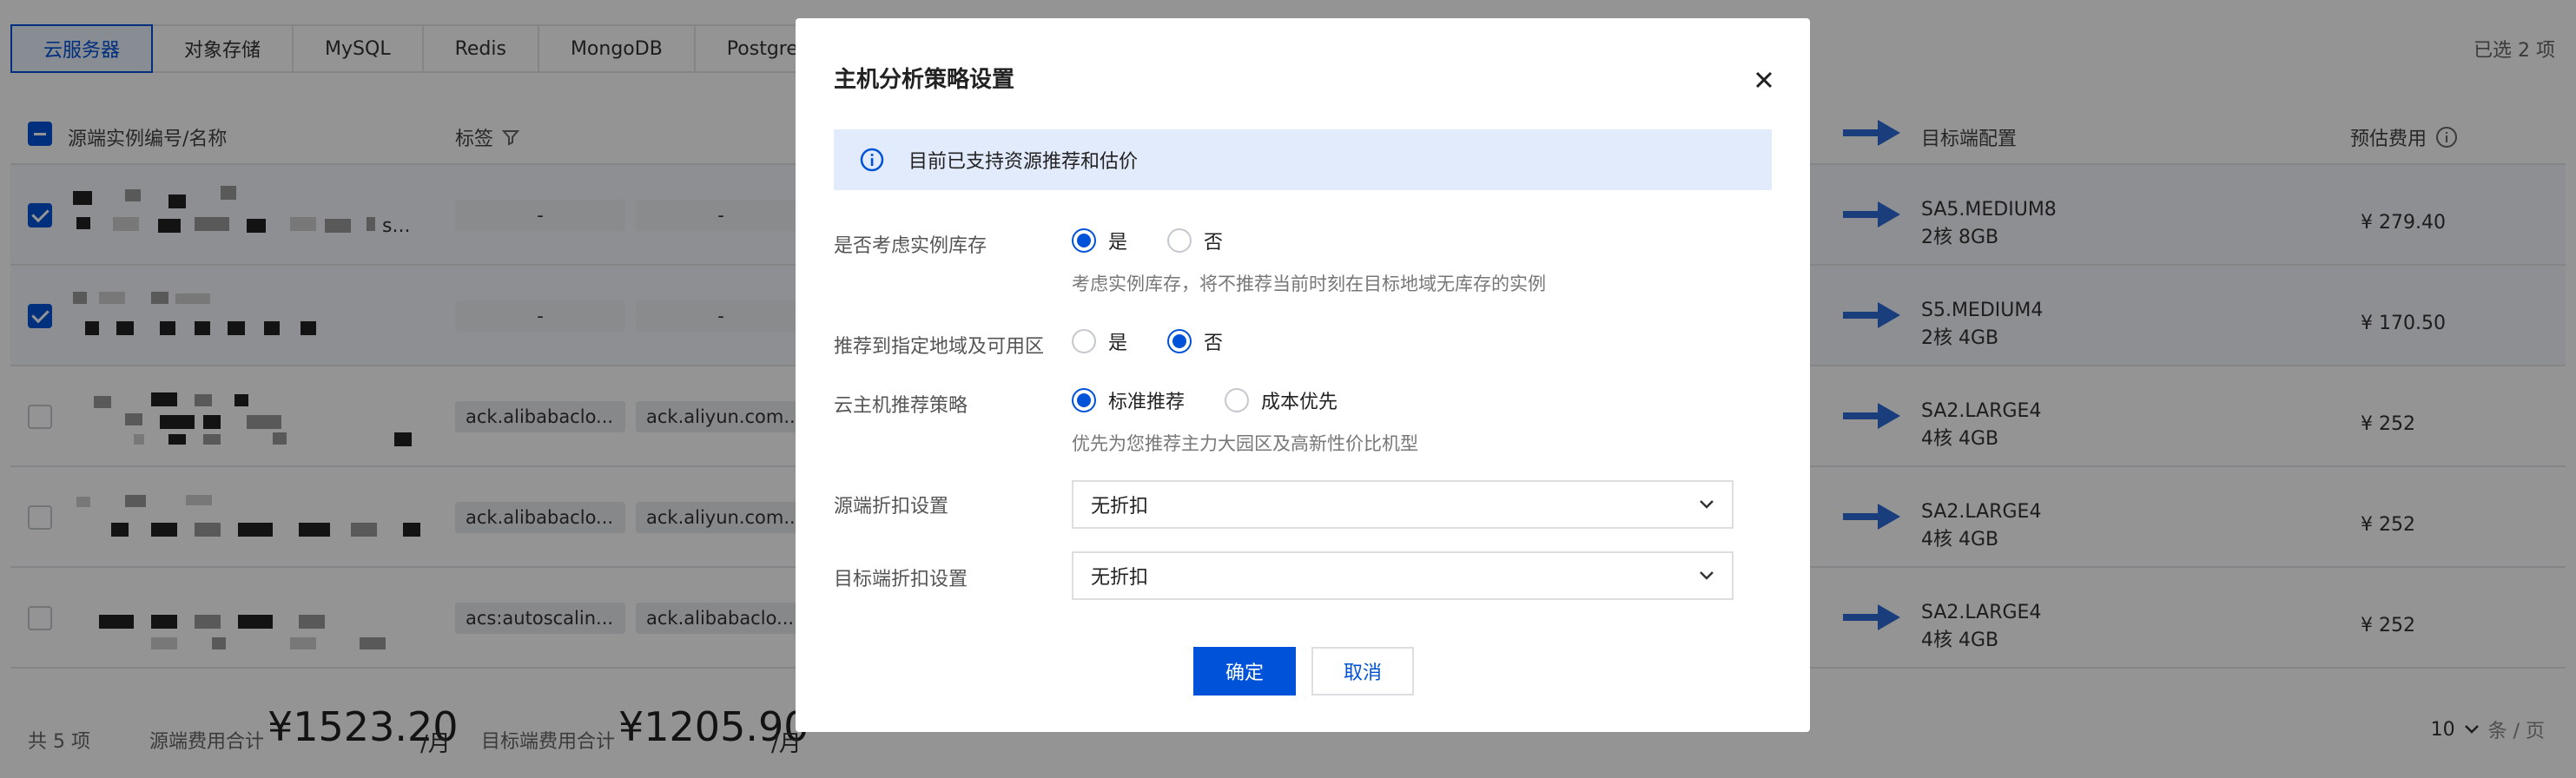 This screenshot has height=778, width=2576. I want to click on confirm-button: 确定, so click(1244, 671).